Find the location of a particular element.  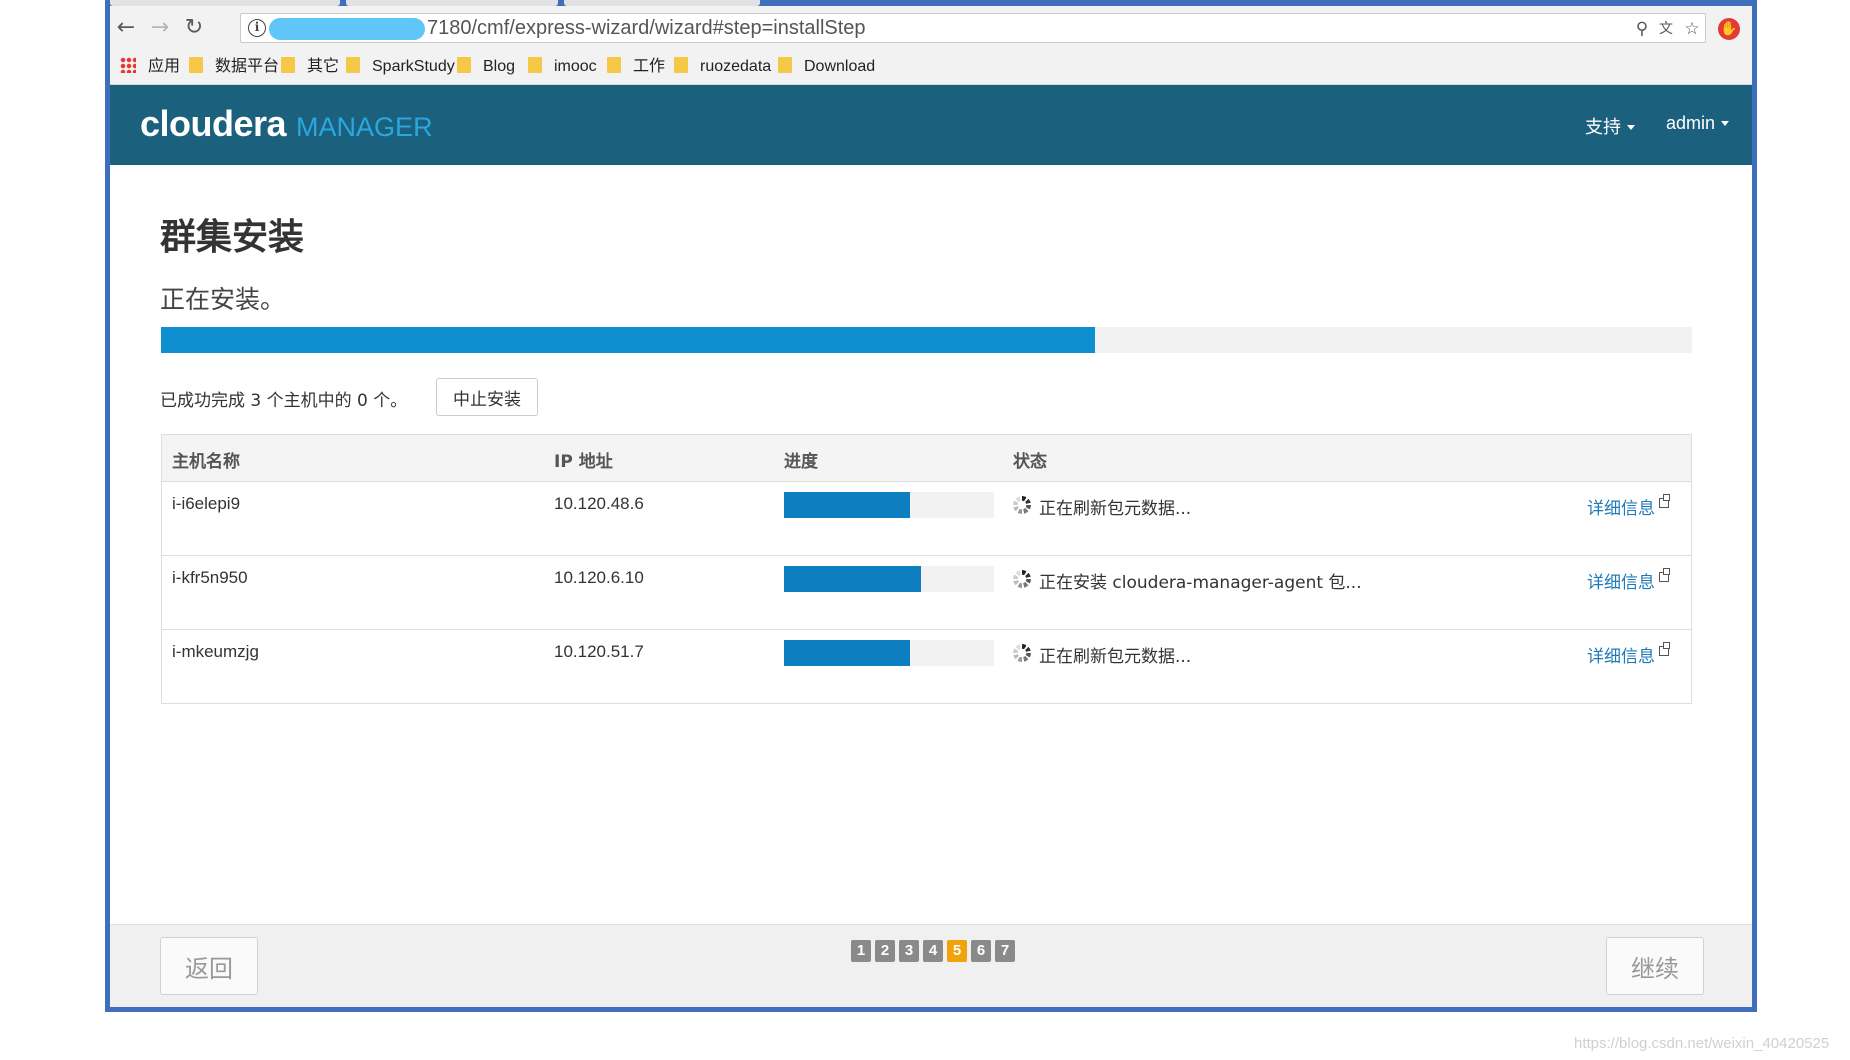

wizard-step: 7 is located at coordinates (1005, 951).